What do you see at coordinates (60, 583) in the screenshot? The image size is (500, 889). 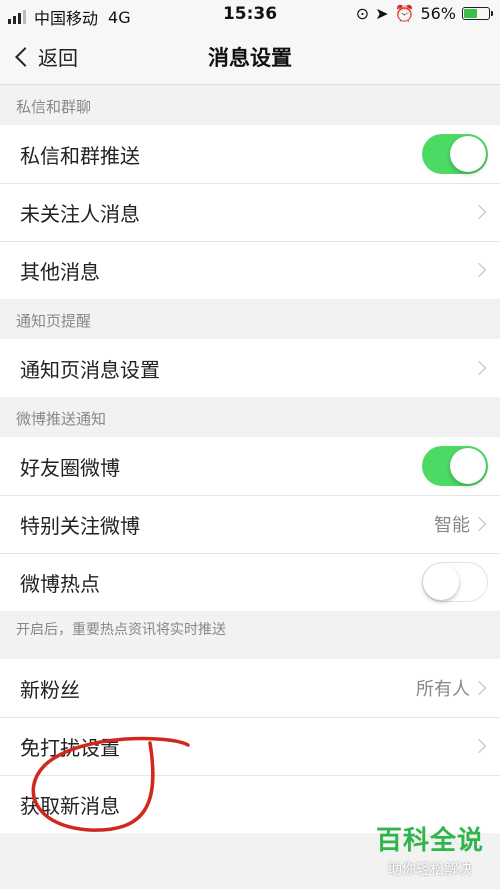 I see `row-label: 微博热点` at bounding box center [60, 583].